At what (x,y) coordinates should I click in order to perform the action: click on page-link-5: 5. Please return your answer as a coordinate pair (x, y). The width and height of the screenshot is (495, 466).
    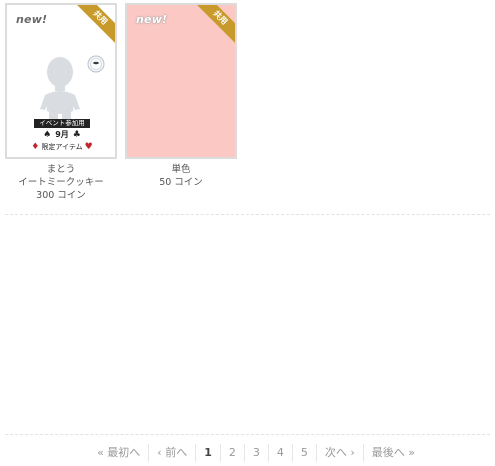
    Looking at the image, I should click on (303, 453).